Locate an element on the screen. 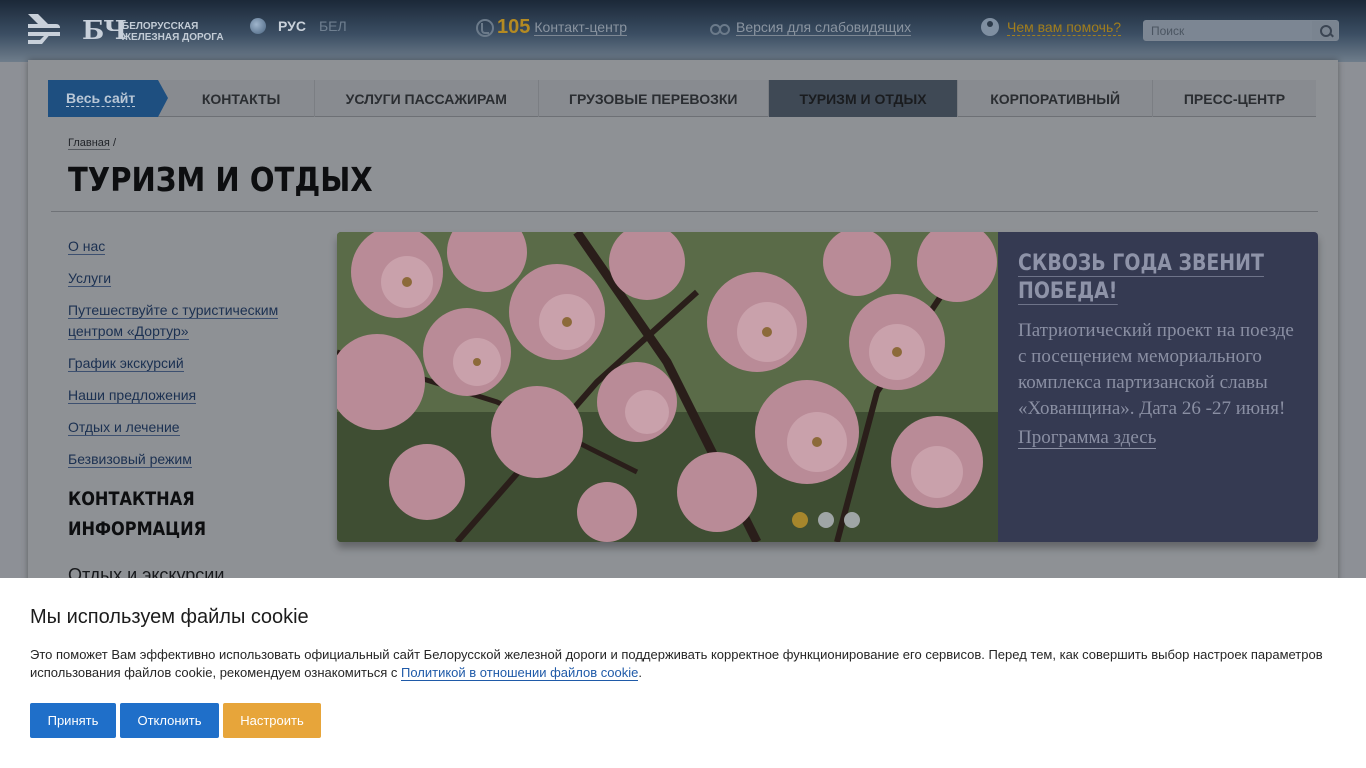  breadcrumb-home: Главная is located at coordinates (89, 143).